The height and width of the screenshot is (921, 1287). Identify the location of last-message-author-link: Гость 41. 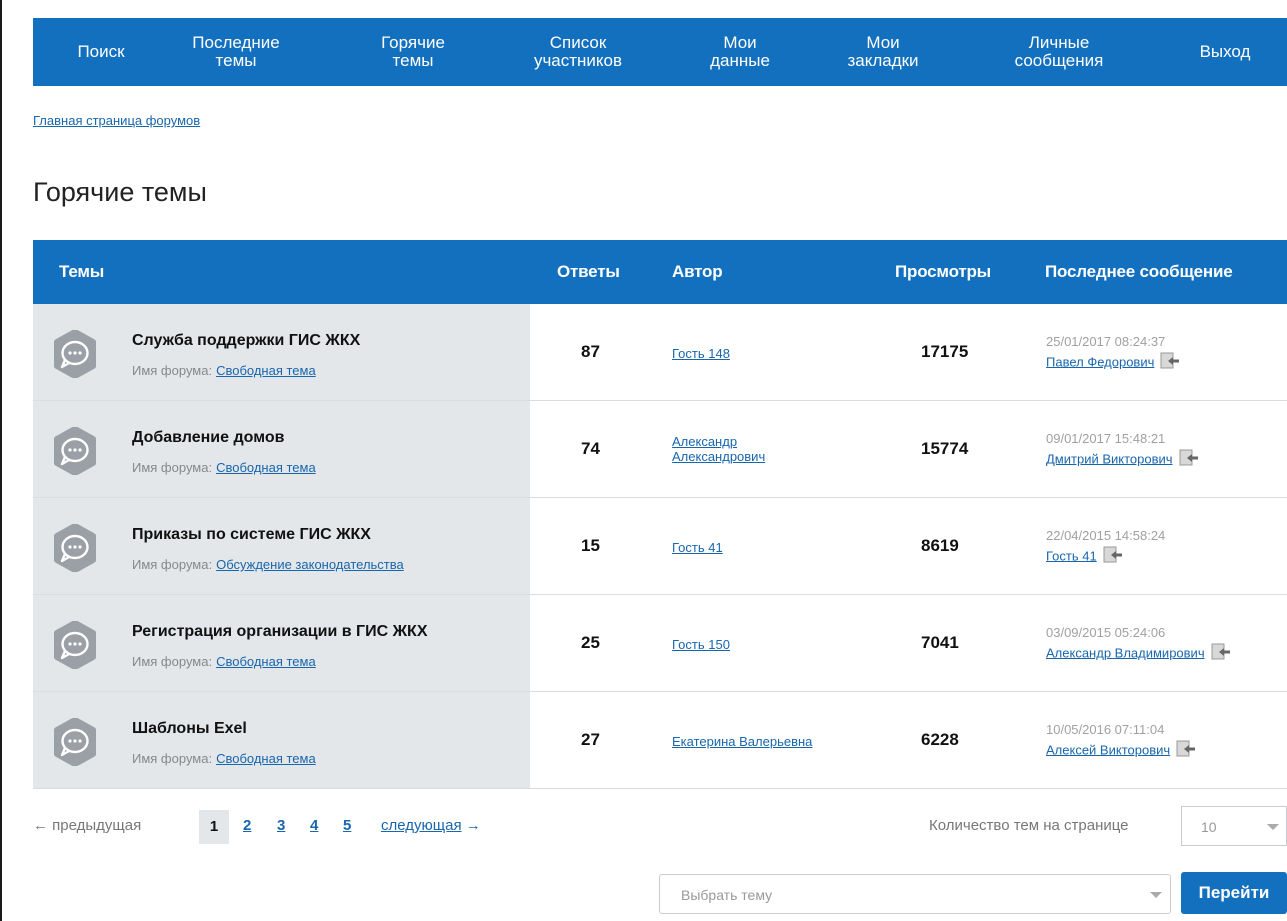
(1071, 555).